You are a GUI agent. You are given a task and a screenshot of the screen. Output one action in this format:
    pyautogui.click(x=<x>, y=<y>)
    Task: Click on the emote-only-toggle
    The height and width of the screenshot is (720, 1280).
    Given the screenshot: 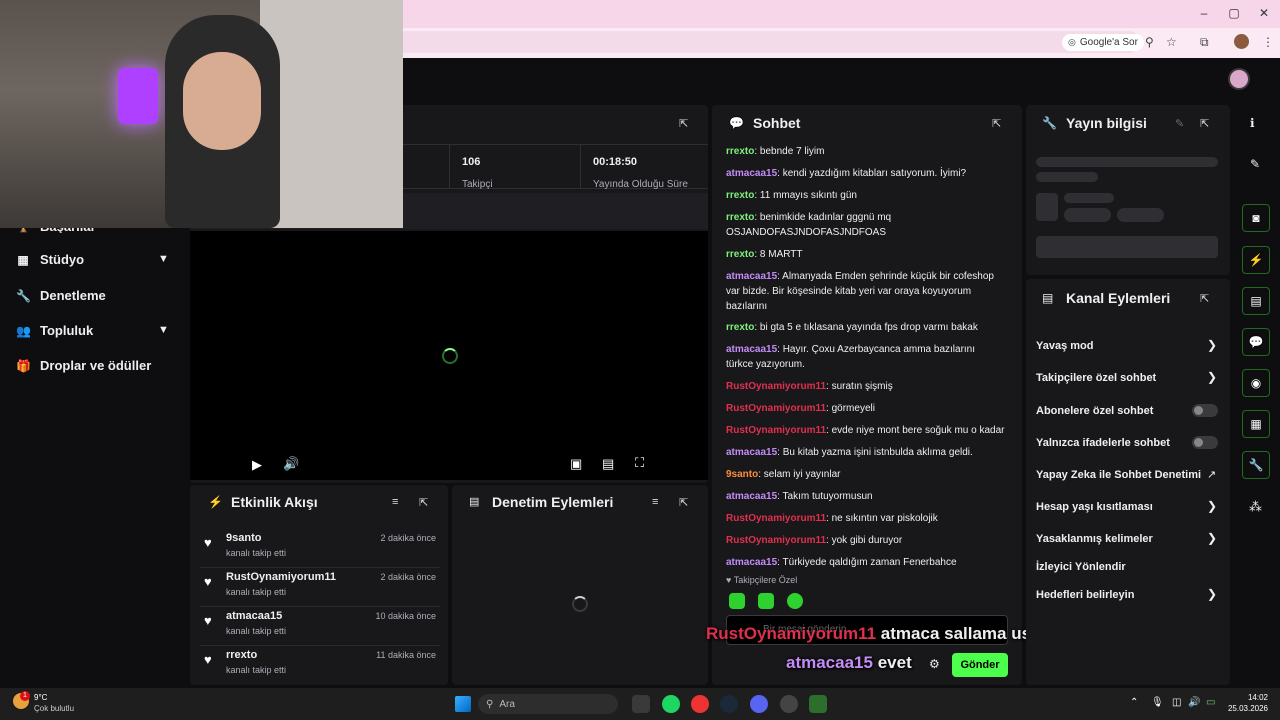 What is the action you would take?
    pyautogui.click(x=1205, y=442)
    